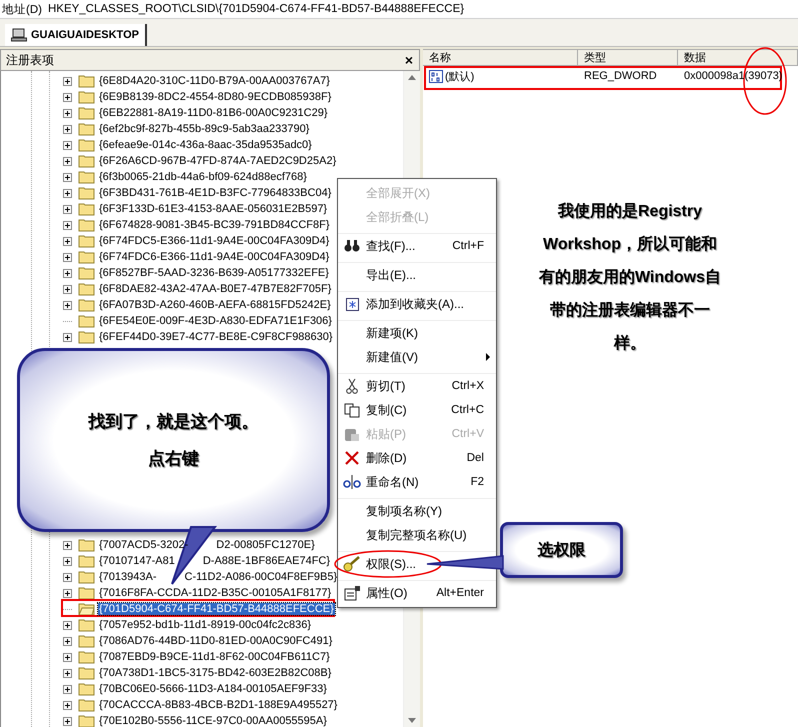 This screenshot has height=727, width=798. What do you see at coordinates (214, 273) in the screenshot?
I see `tree-item: {6F8527BF-5AAD-3236-B639-A05177332EFE}` at bounding box center [214, 273].